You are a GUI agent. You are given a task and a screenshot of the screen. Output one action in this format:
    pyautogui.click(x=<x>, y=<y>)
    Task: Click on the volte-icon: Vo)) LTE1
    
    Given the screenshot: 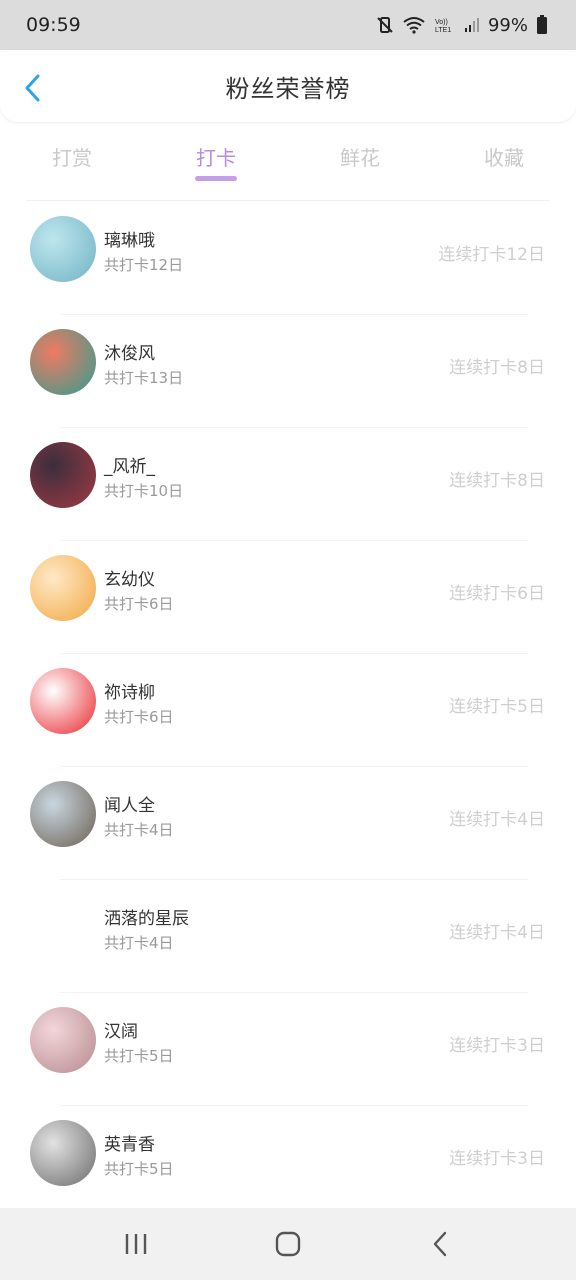 What is the action you would take?
    pyautogui.click(x=443, y=26)
    